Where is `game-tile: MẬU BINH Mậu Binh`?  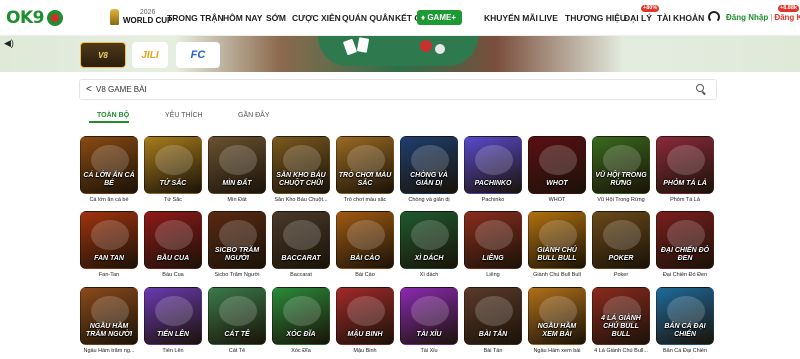 game-tile: MẬU BINH Mậu Binh is located at coordinates (366, 321).